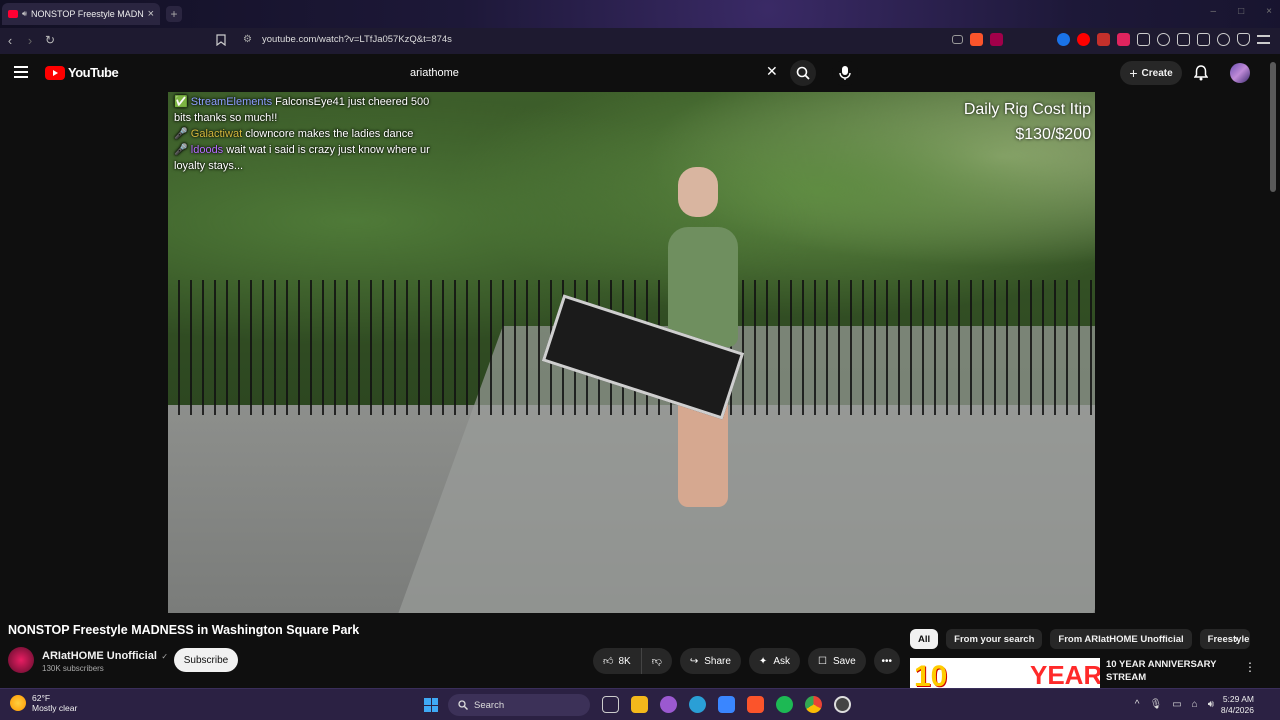 The height and width of the screenshot is (720, 1280). What do you see at coordinates (21, 659) in the screenshot?
I see `channel-avatar` at bounding box center [21, 659].